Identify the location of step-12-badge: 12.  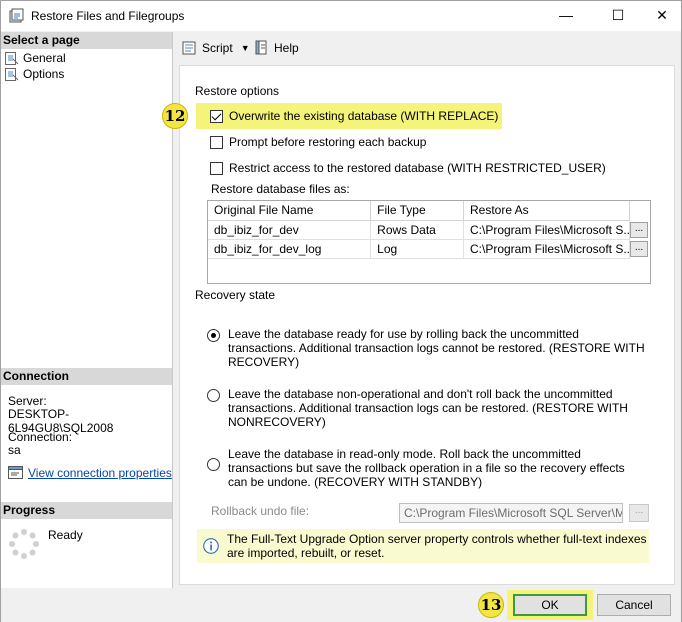
(175, 116).